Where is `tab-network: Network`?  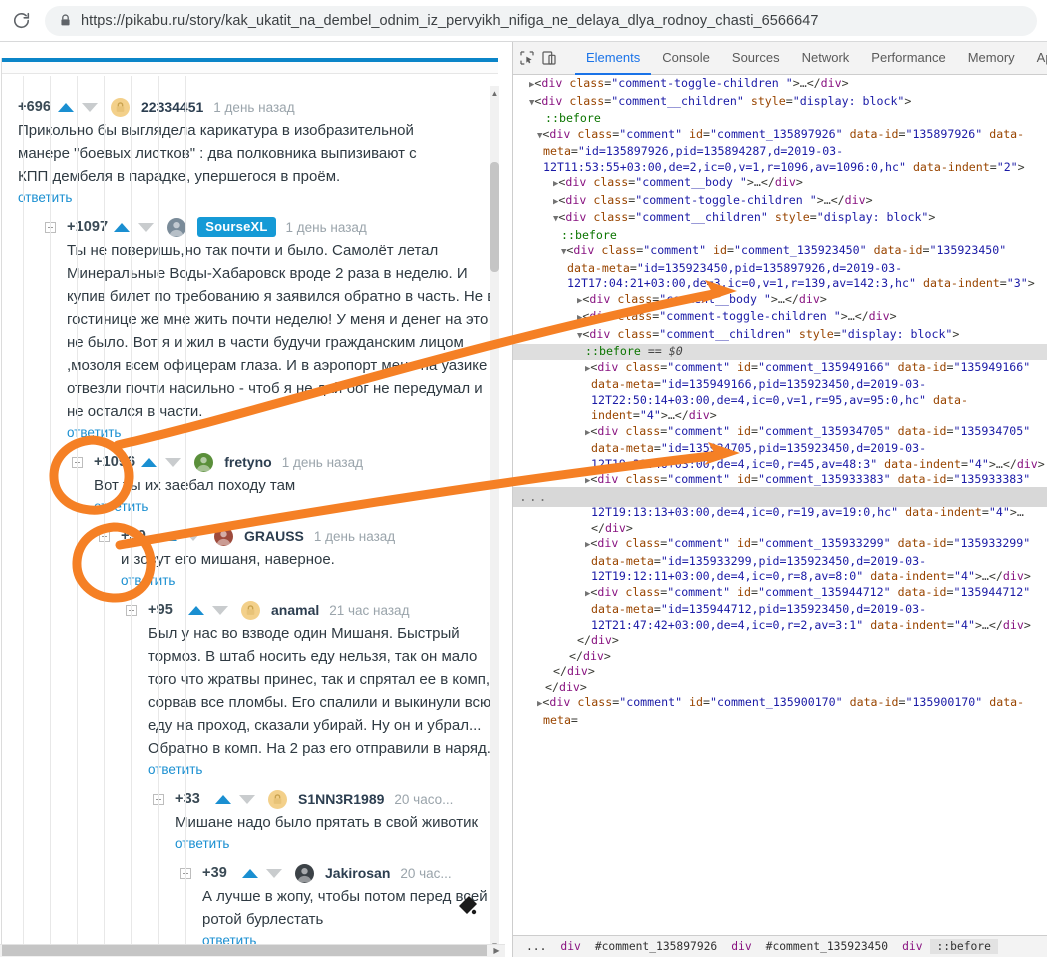 tab-network: Network is located at coordinates (826, 58).